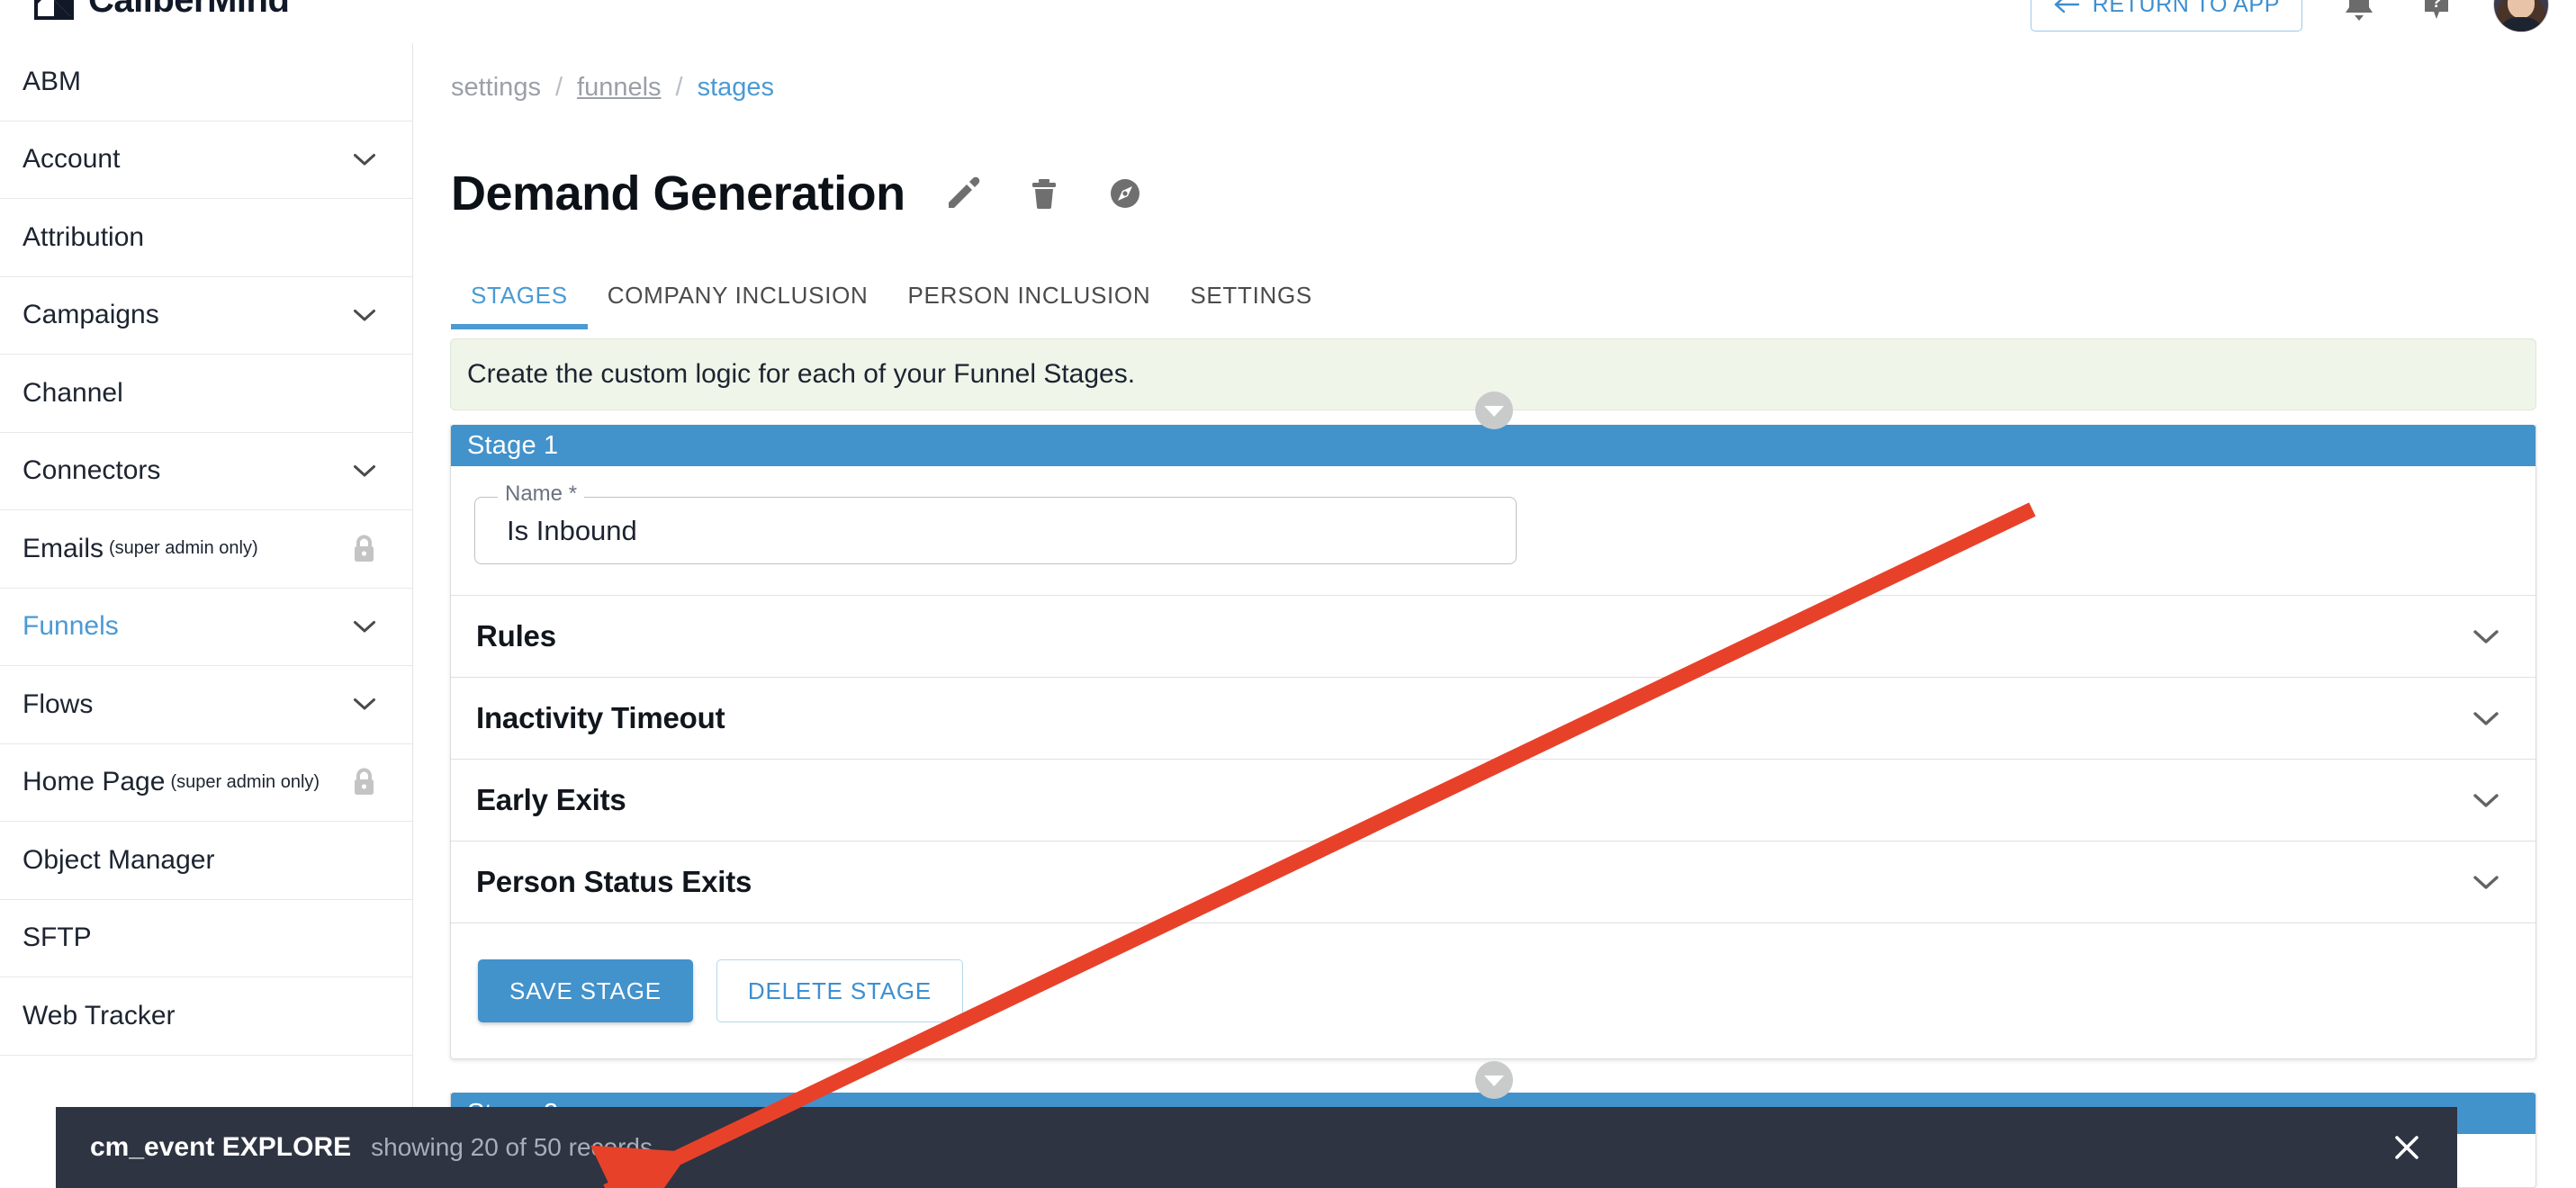  Describe the element at coordinates (189, 10) in the screenshot. I see `brand-name: CaliberMind` at that location.